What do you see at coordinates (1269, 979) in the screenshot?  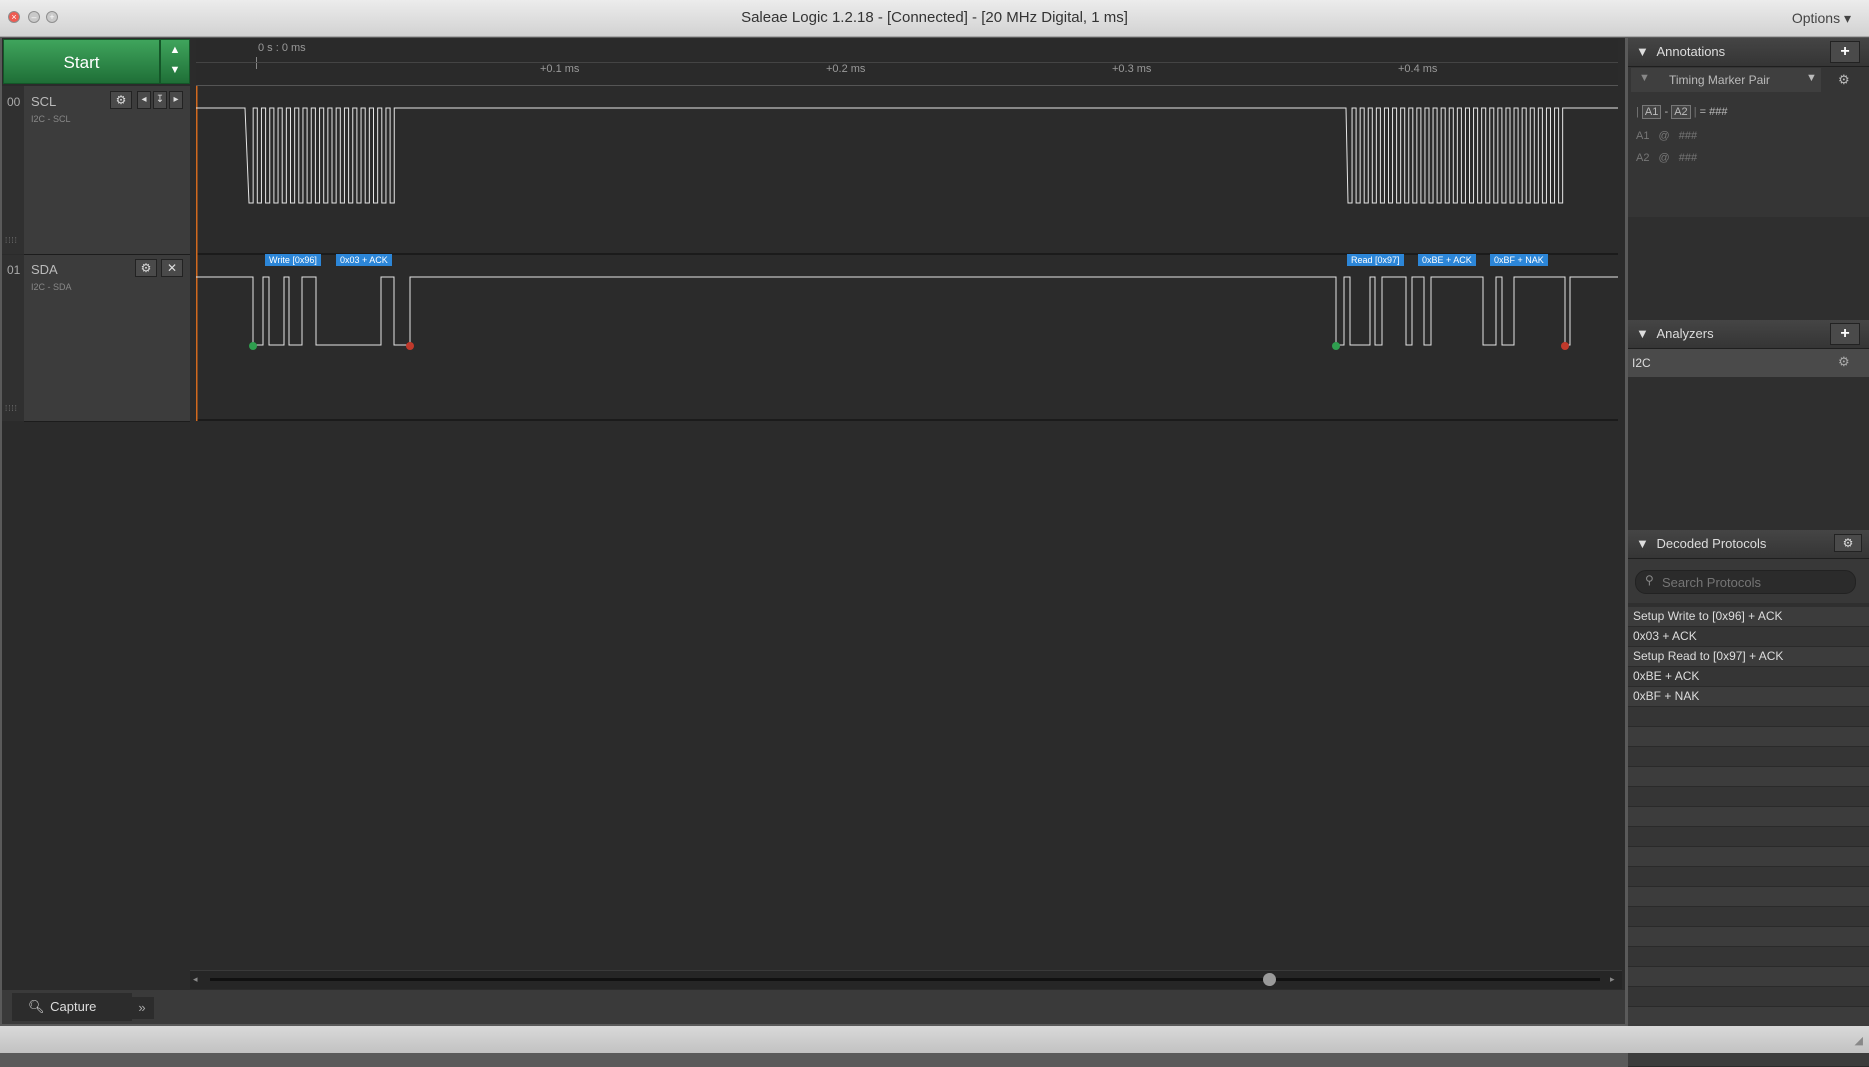 I see `scroll-thumb` at bounding box center [1269, 979].